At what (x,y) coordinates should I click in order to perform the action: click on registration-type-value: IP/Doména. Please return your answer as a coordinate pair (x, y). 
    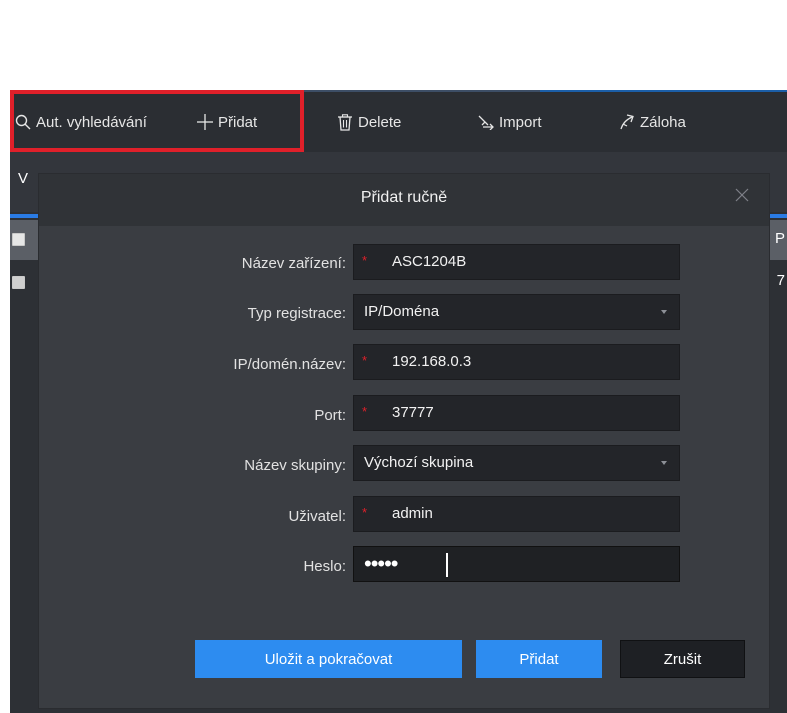
    Looking at the image, I should click on (402, 311).